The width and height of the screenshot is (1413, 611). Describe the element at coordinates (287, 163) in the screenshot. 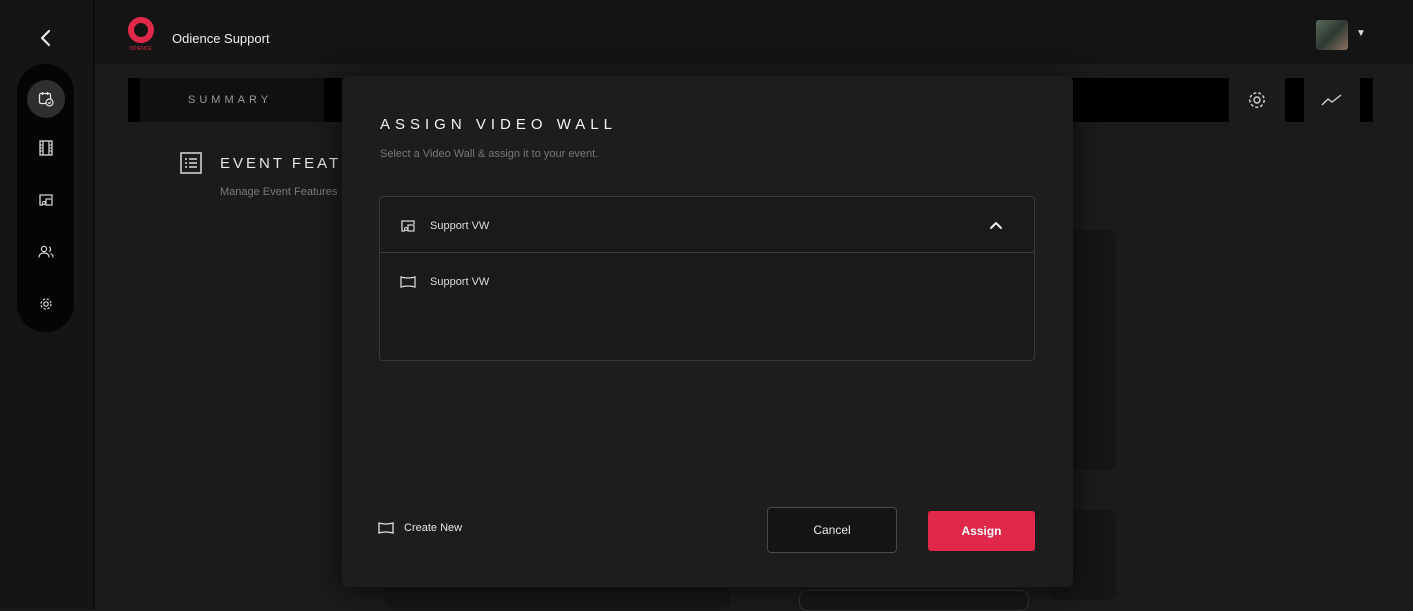

I see `section-title: EVENT FEATU` at that location.